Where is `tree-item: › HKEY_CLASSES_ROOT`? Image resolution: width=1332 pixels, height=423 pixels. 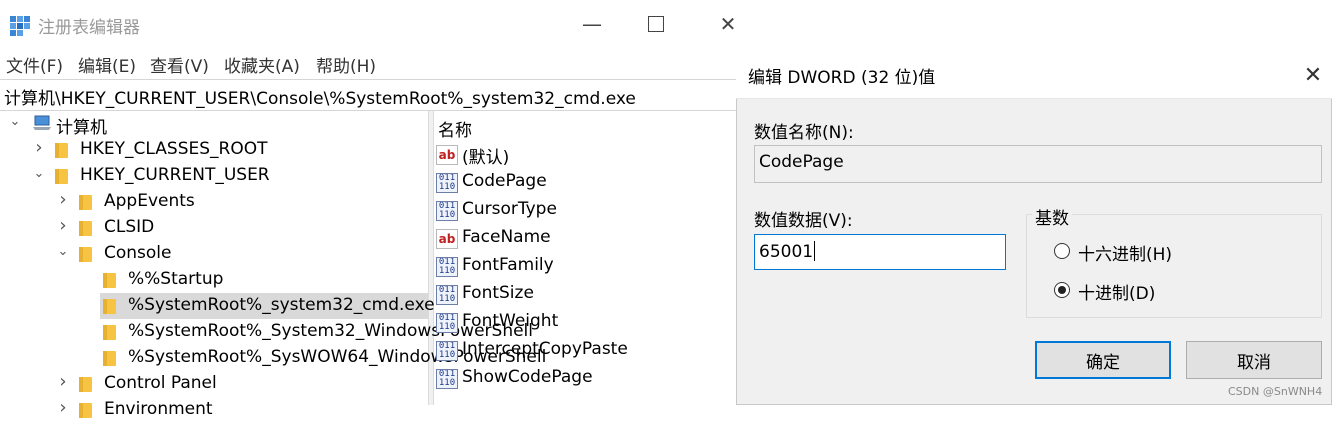 tree-item: › HKEY_CLASSES_ROOT is located at coordinates (214, 150).